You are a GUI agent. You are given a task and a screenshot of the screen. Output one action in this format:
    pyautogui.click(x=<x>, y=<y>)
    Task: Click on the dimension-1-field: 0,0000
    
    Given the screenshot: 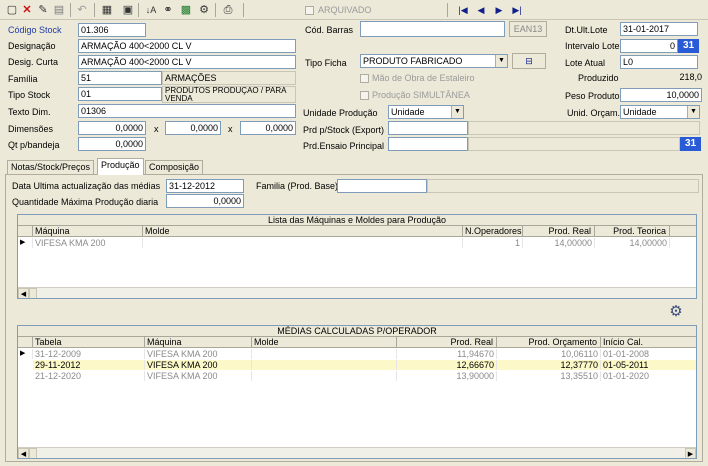 What is the action you would take?
    pyautogui.click(x=112, y=128)
    